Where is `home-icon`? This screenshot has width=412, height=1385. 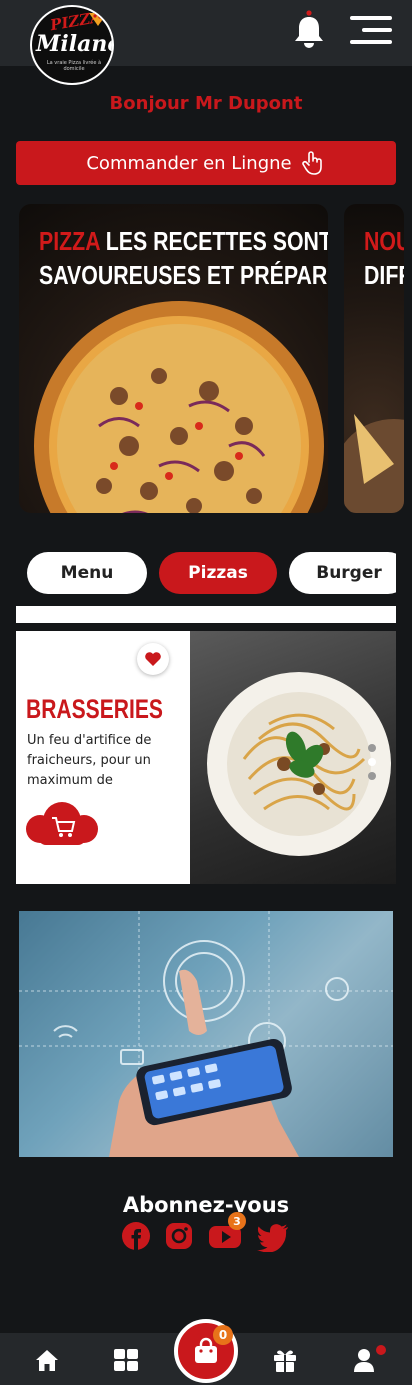
home-icon is located at coordinates (47, 1360).